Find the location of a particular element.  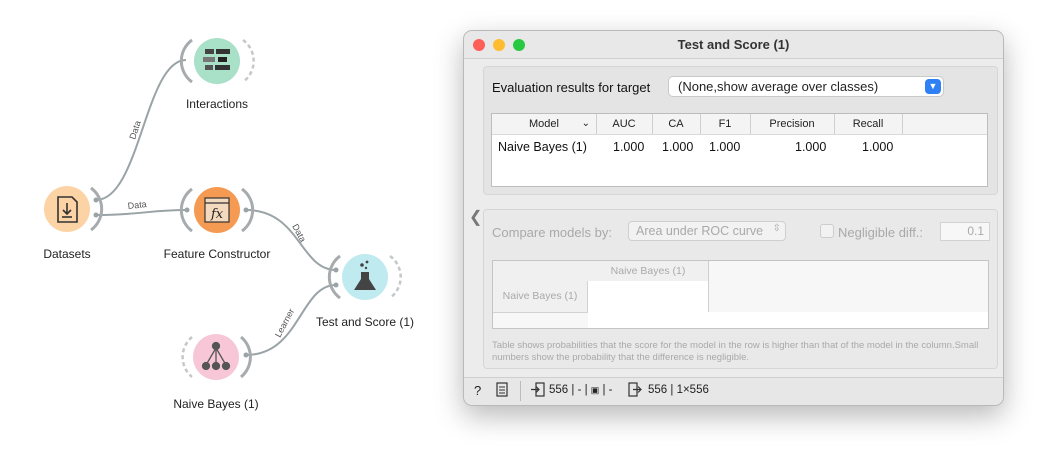

node-naive-bayes is located at coordinates (216, 357).